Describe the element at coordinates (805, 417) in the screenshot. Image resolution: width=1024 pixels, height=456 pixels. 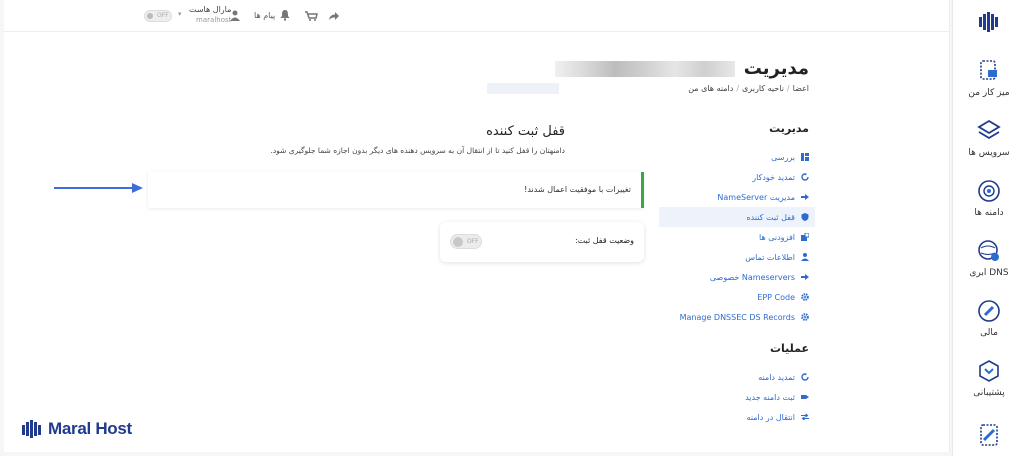
I see `transfer-icon` at that location.